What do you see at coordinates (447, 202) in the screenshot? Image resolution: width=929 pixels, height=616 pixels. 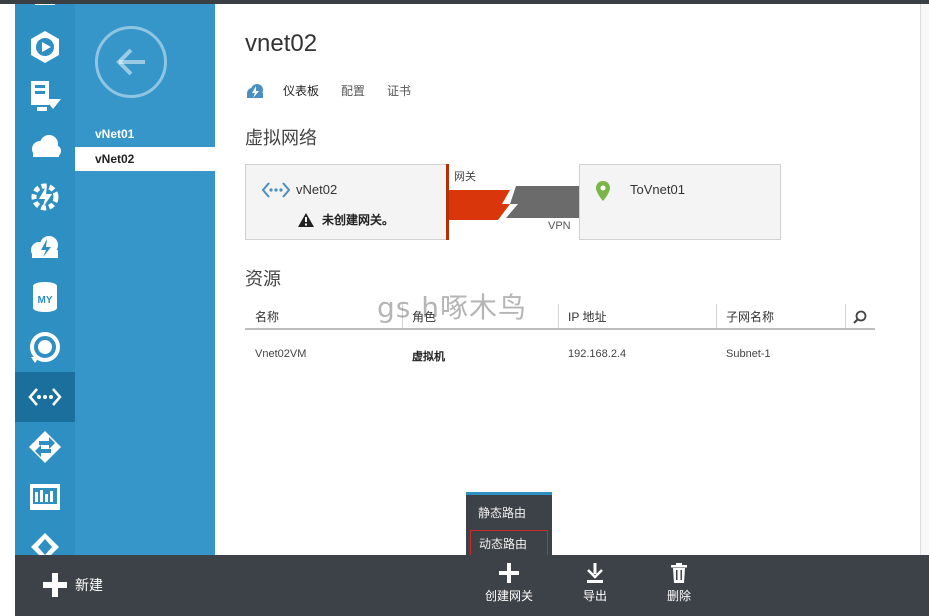 I see `gateway-edge` at bounding box center [447, 202].